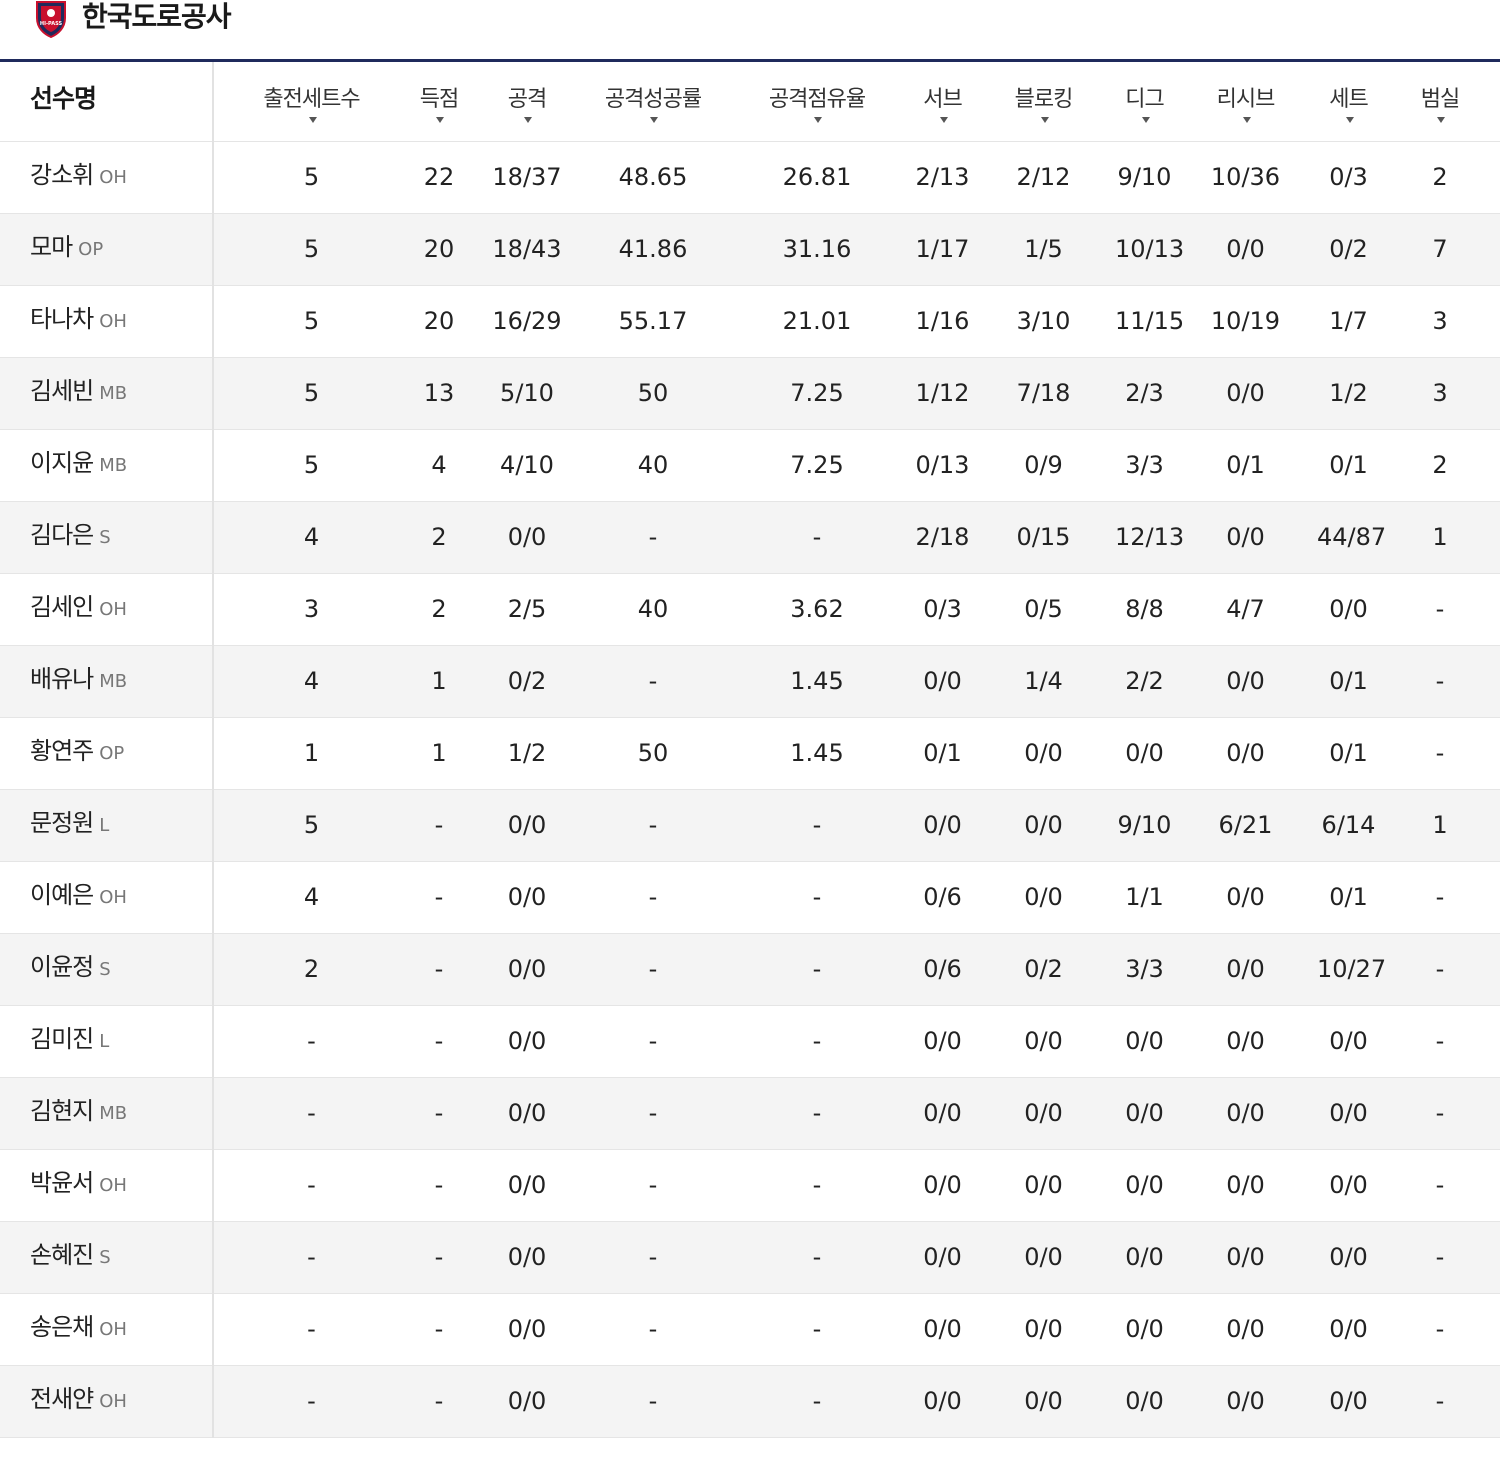 This screenshot has height=1476, width=1500. I want to click on player-name-cell: 송은채 OH, so click(107, 1328).